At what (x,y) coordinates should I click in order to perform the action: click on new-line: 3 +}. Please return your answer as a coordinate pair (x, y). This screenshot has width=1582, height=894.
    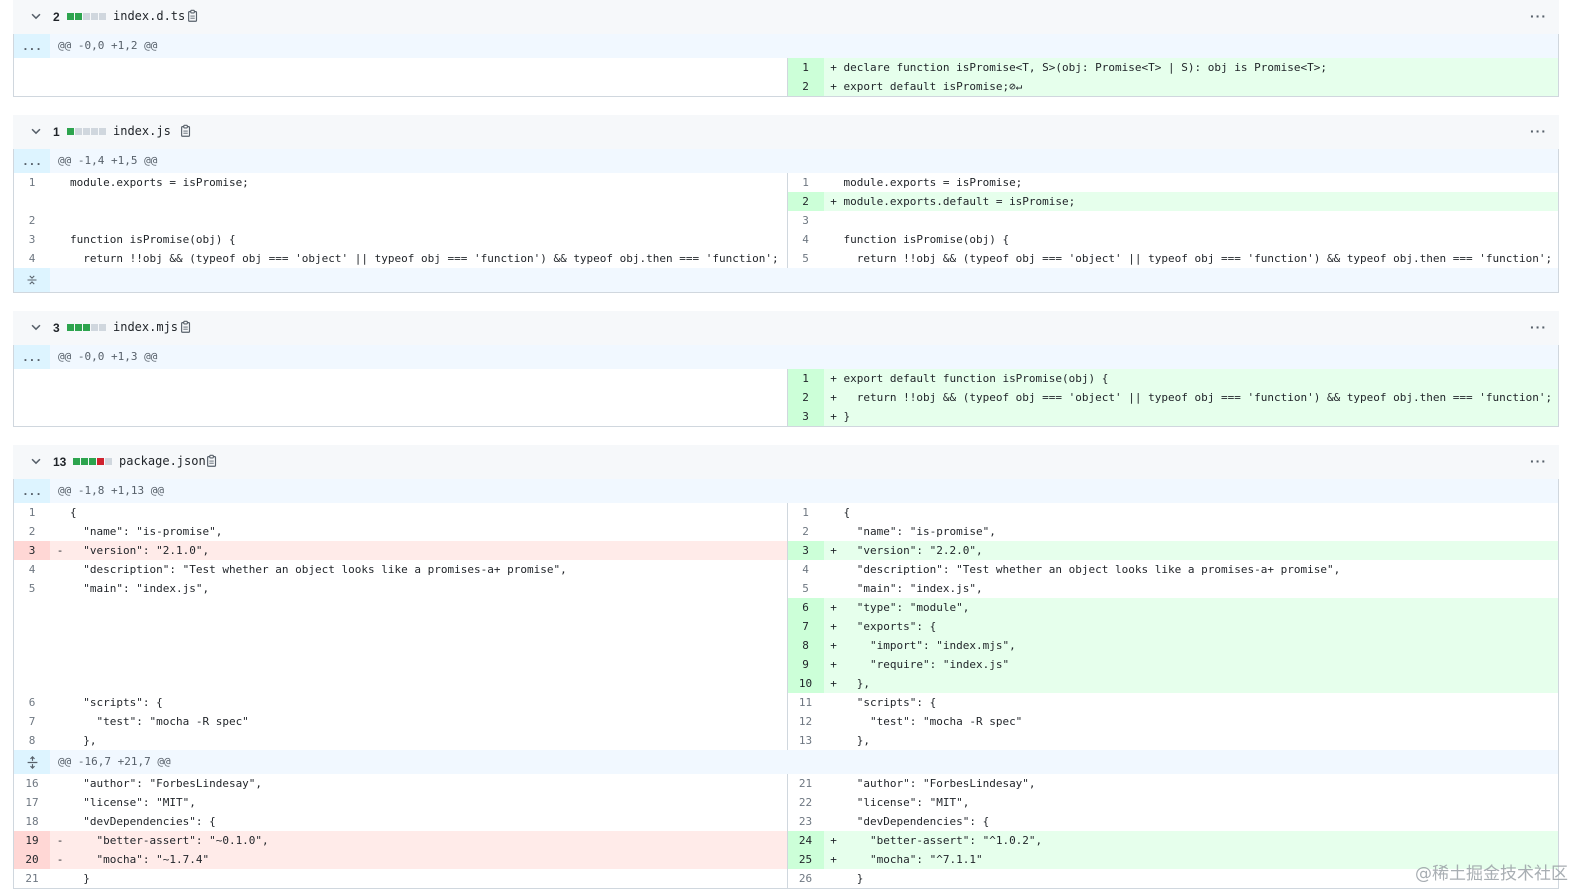
    Looking at the image, I should click on (1172, 416).